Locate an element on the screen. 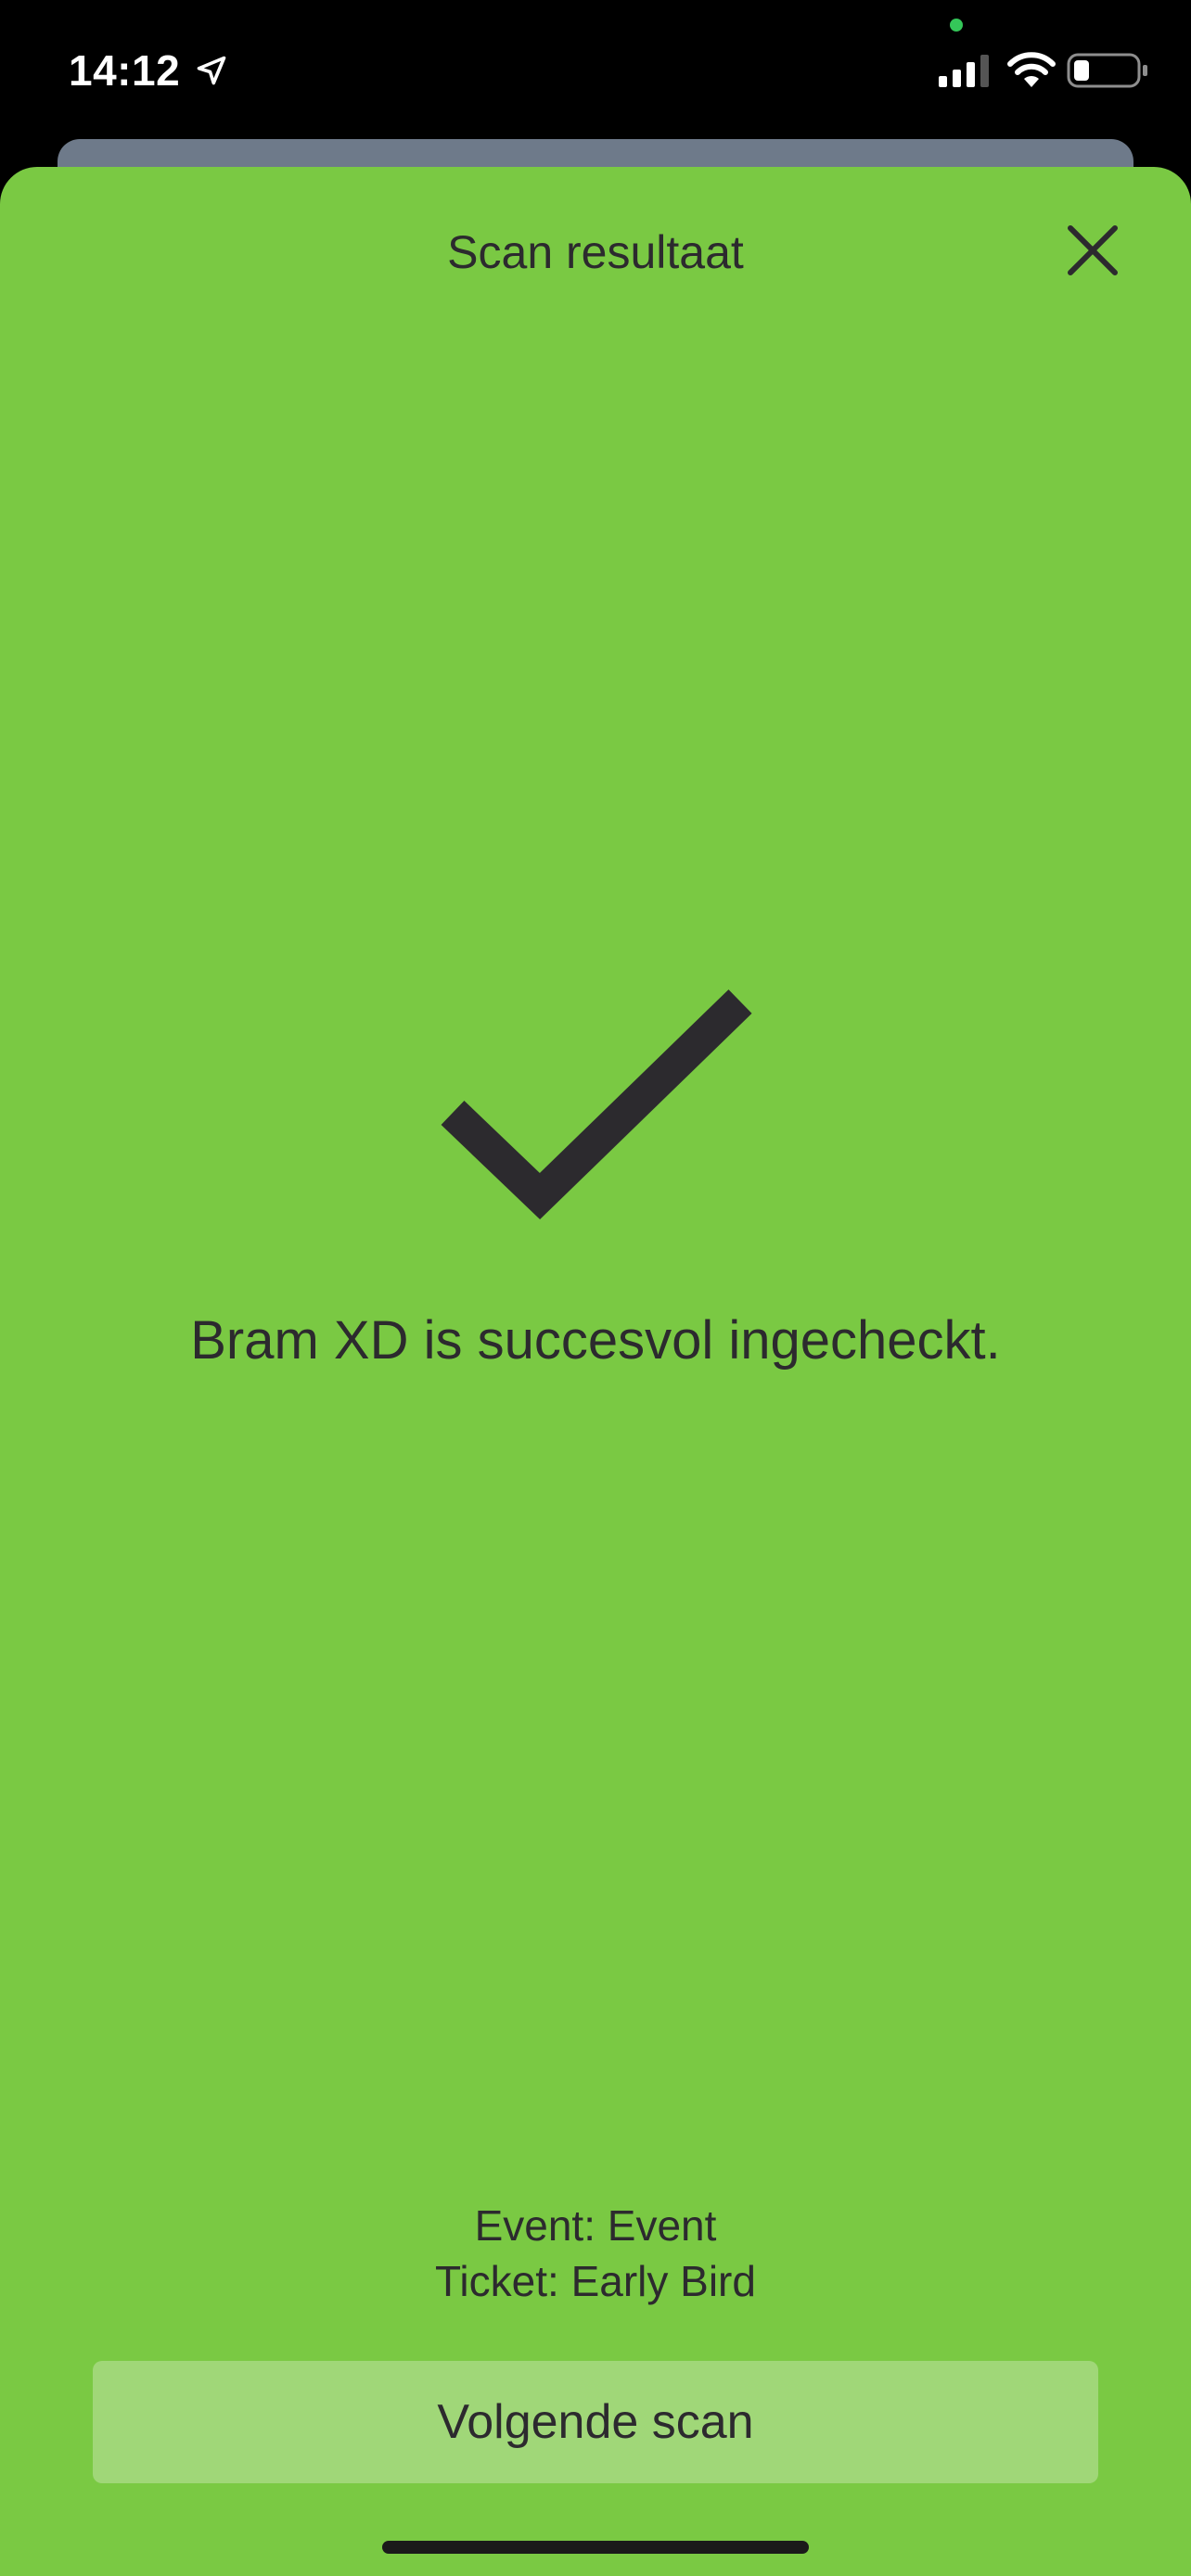 The height and width of the screenshot is (2576, 1191). close-icon is located at coordinates (1092, 251).